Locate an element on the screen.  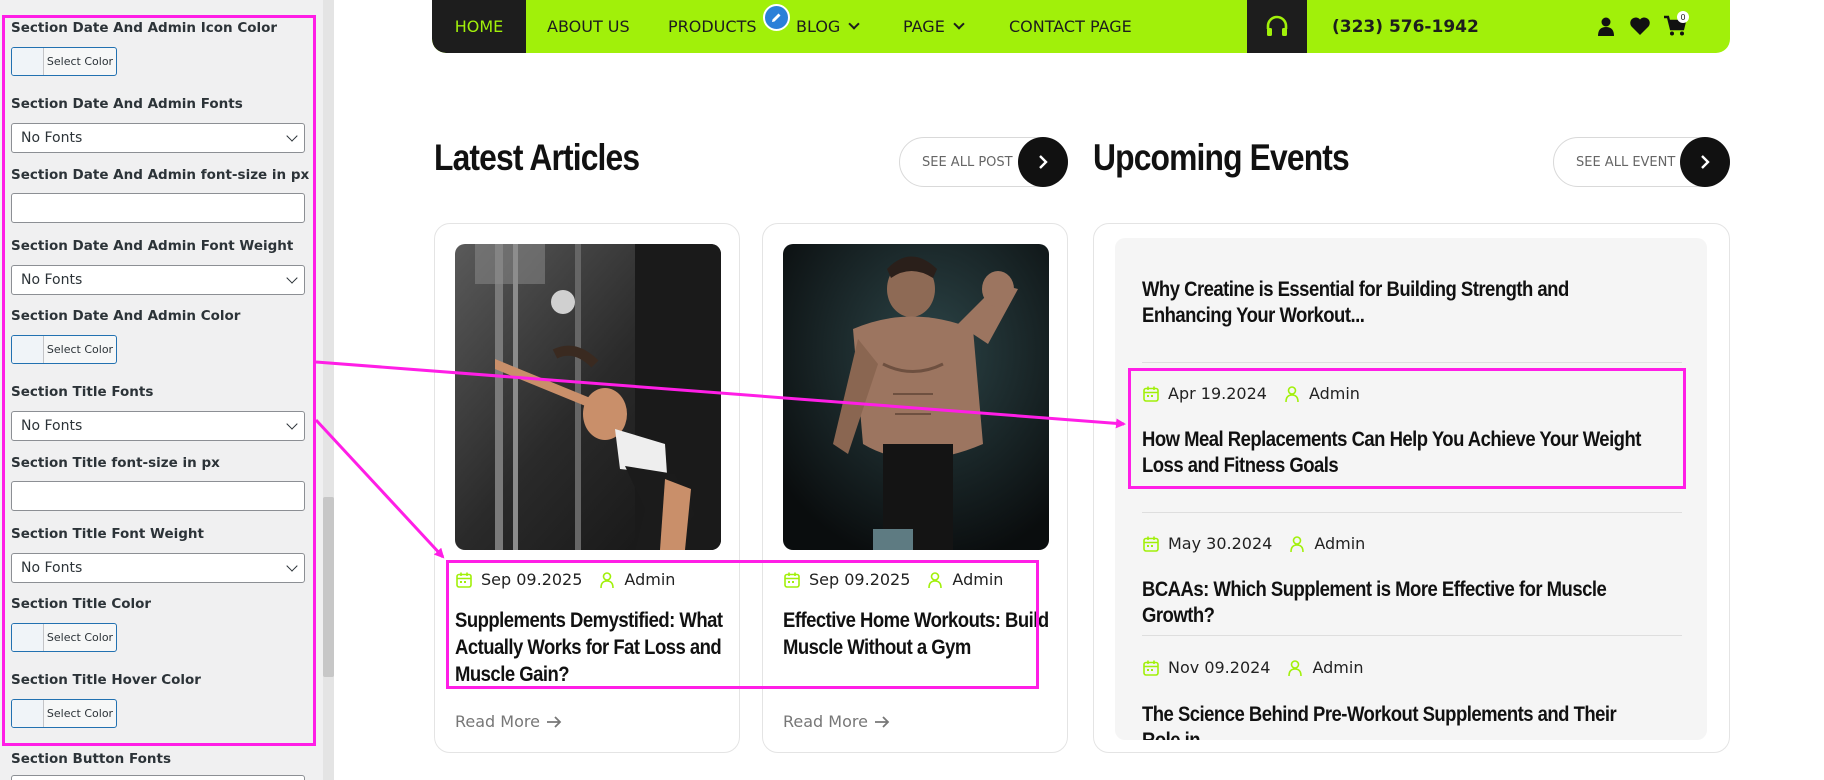
field-button-fonts: Section Button Fonts is located at coordinates (158, 765).